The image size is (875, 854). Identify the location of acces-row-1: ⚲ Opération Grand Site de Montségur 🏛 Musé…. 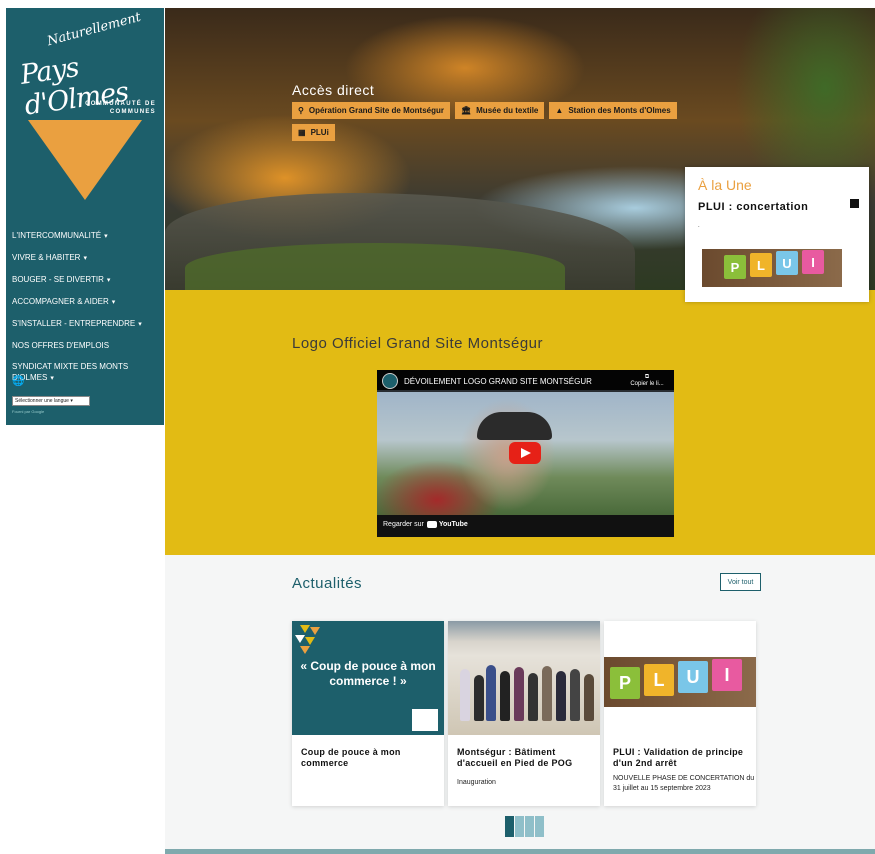
(484, 110).